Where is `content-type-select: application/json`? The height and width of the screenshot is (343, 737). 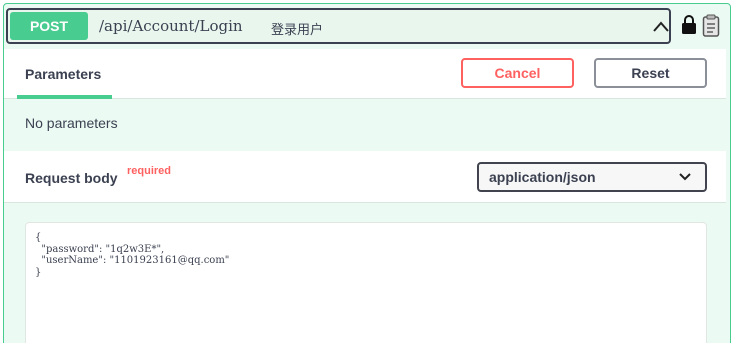 content-type-select: application/json is located at coordinates (592, 177).